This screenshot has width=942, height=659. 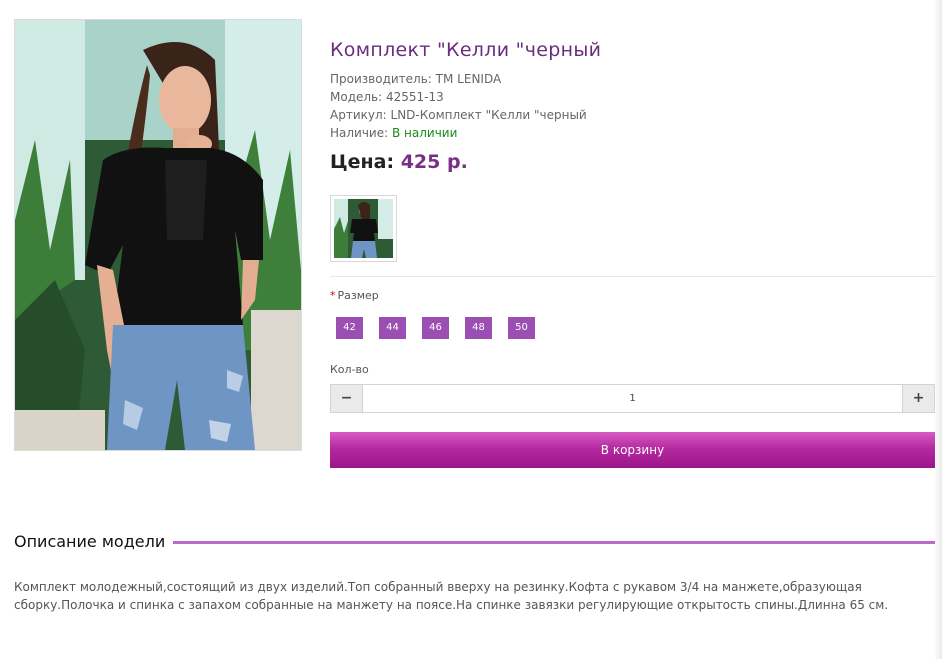 What do you see at coordinates (381, 79) in the screenshot?
I see `spec-manufacturer-label: Производитель:` at bounding box center [381, 79].